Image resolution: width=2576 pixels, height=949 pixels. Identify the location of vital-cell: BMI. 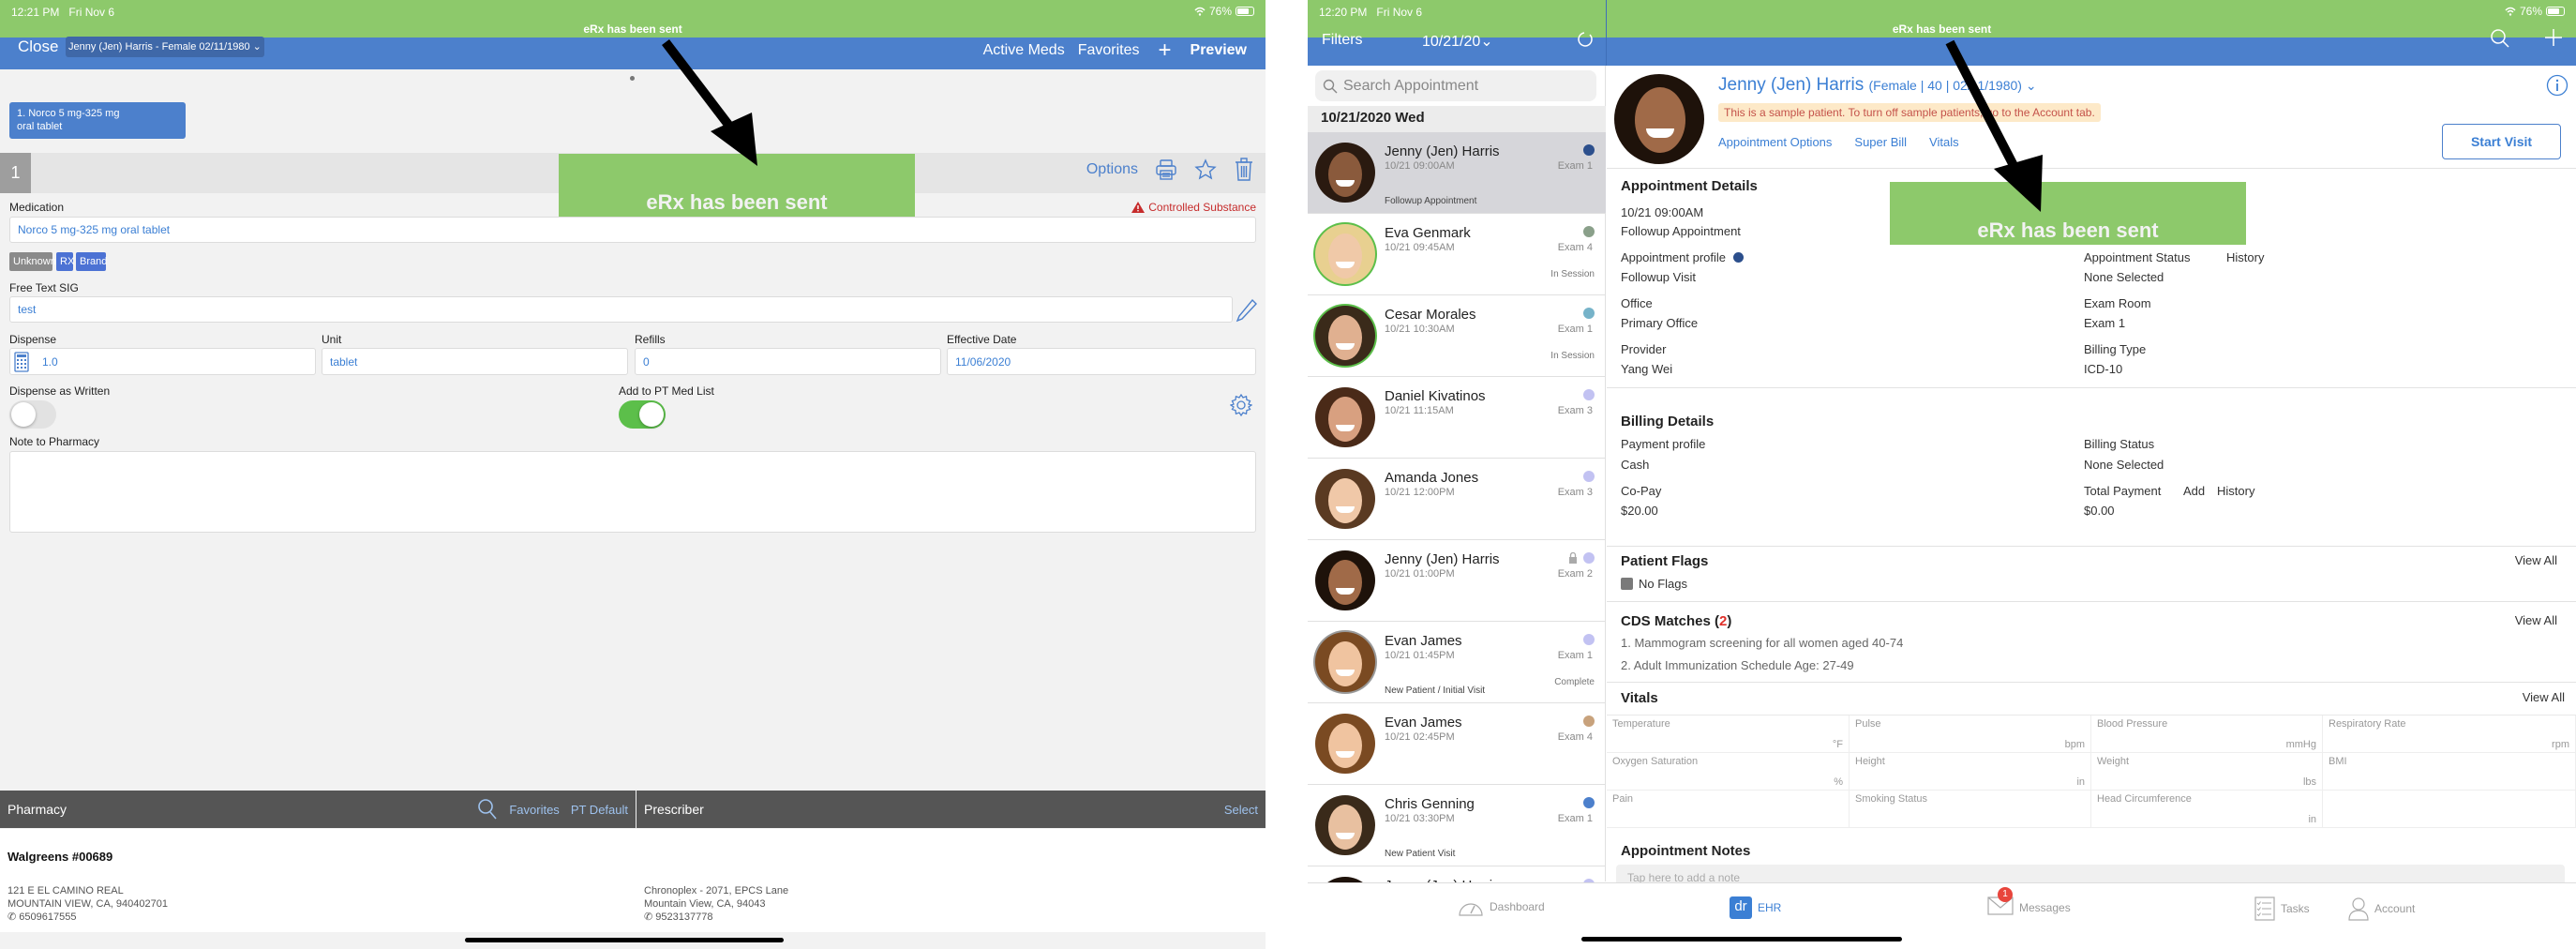
(2449, 772).